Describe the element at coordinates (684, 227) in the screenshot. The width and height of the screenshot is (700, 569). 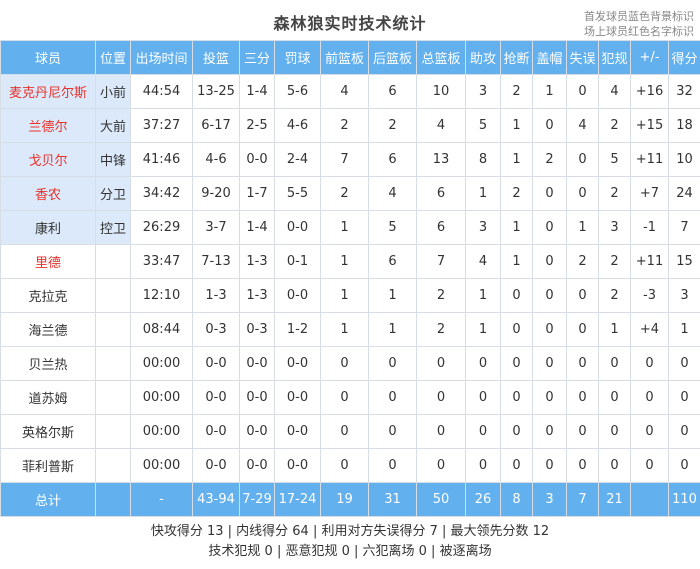
I see `cell-points: 7` at that location.